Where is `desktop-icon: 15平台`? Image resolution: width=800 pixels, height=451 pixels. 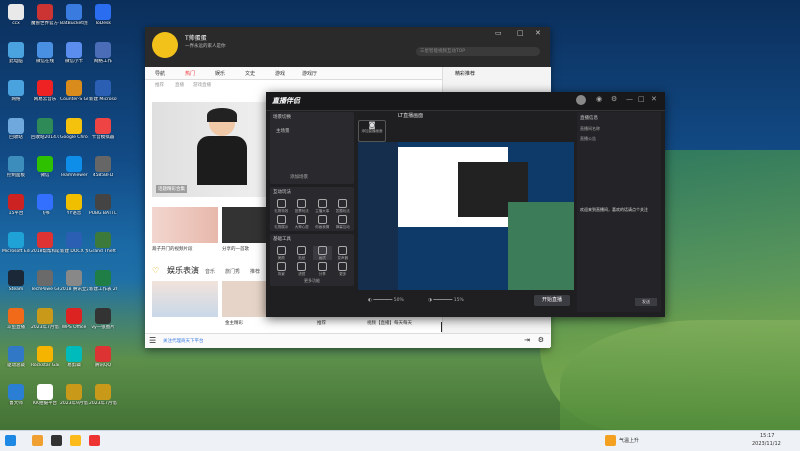 desktop-icon: 15平台 is located at coordinates (16, 211).